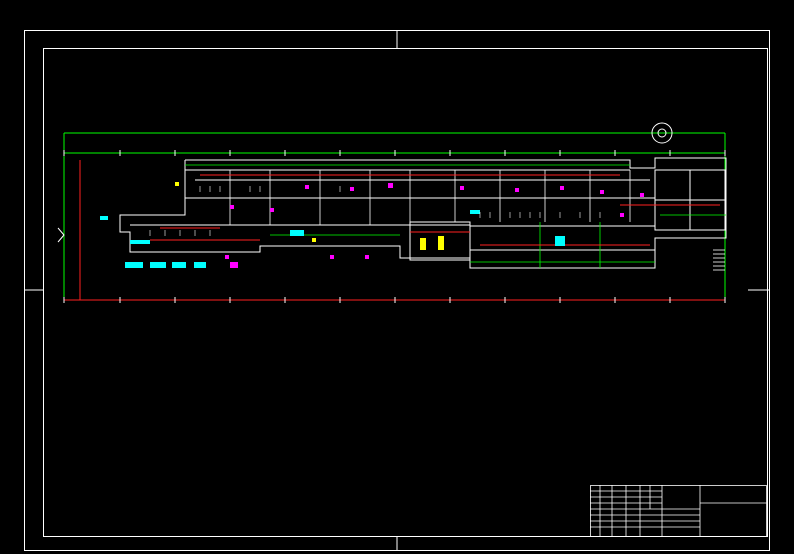 Image resolution: width=794 pixels, height=554 pixels. I want to click on red-equipment-lines, so click(435, 210).